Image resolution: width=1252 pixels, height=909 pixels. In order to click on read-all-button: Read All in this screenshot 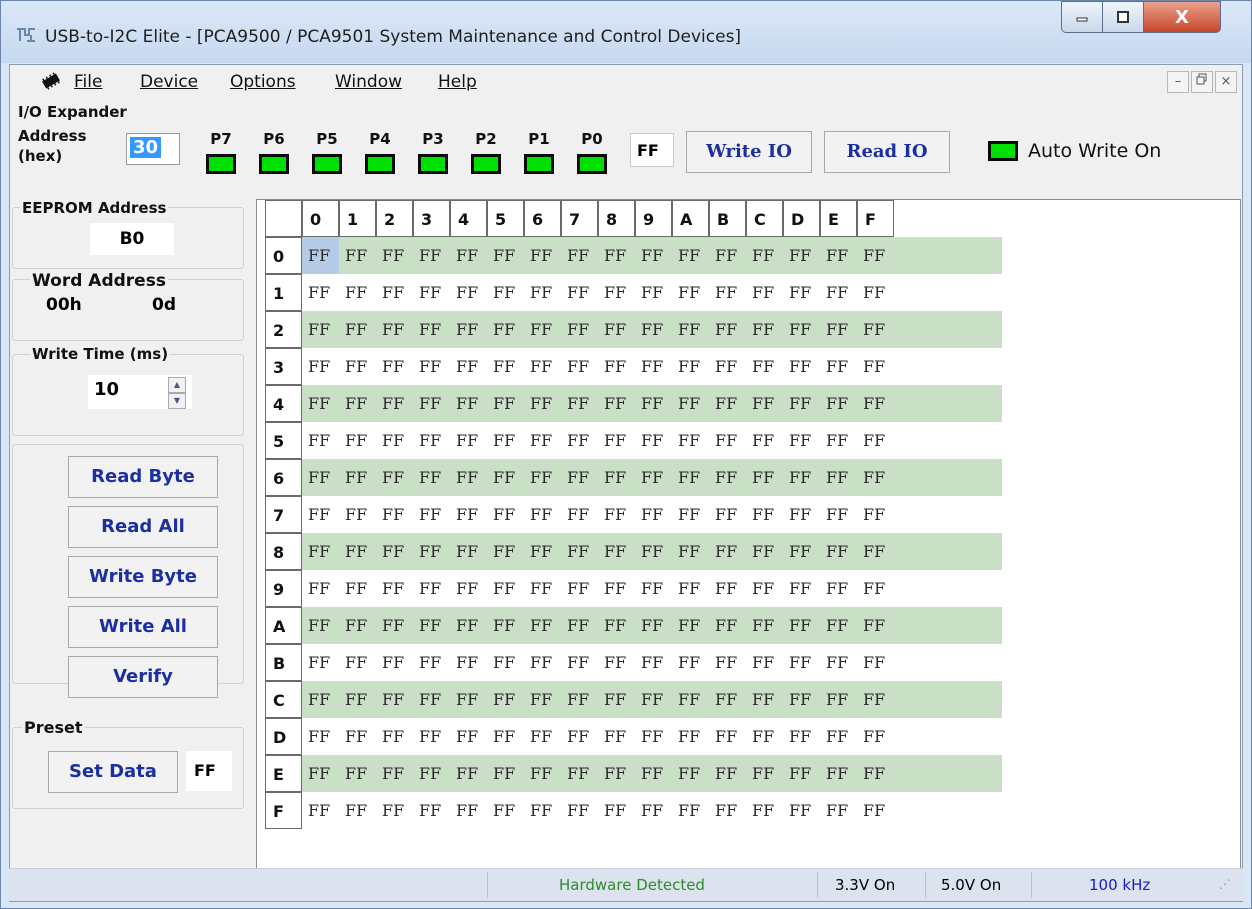, I will do `click(143, 527)`.